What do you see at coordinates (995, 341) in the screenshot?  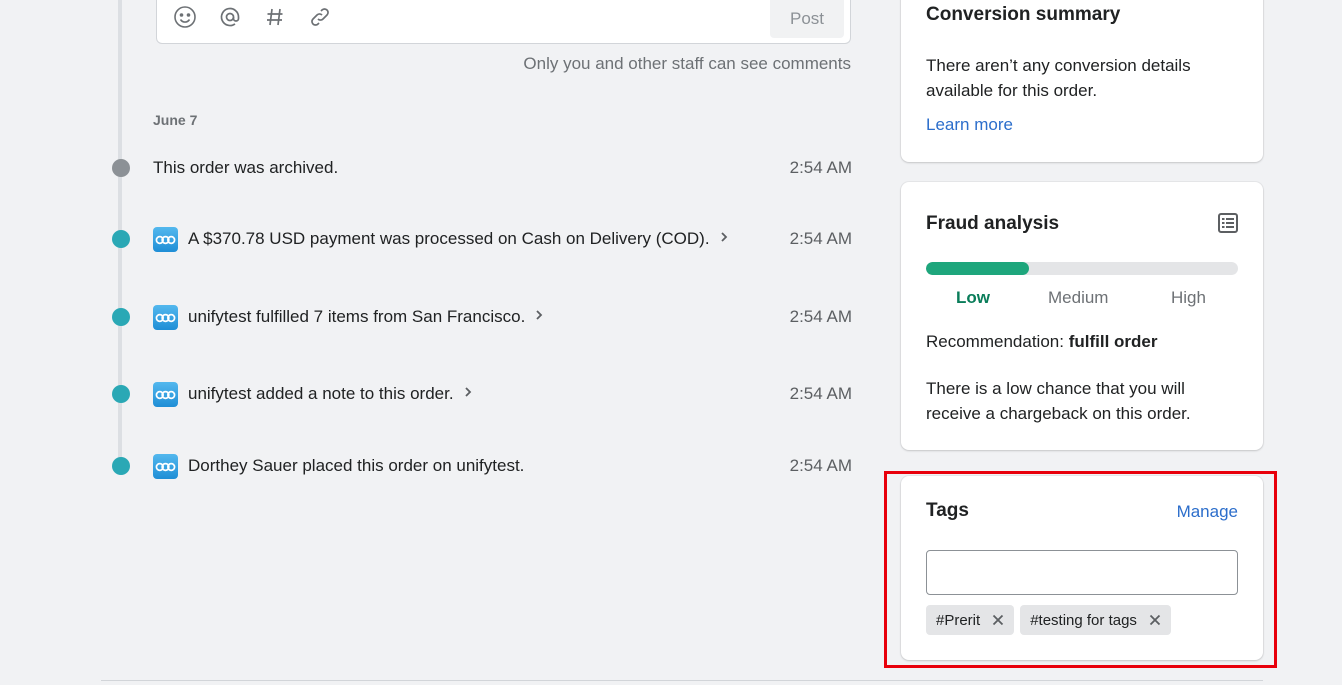 I see `recommendation-label: Recommendation:` at bounding box center [995, 341].